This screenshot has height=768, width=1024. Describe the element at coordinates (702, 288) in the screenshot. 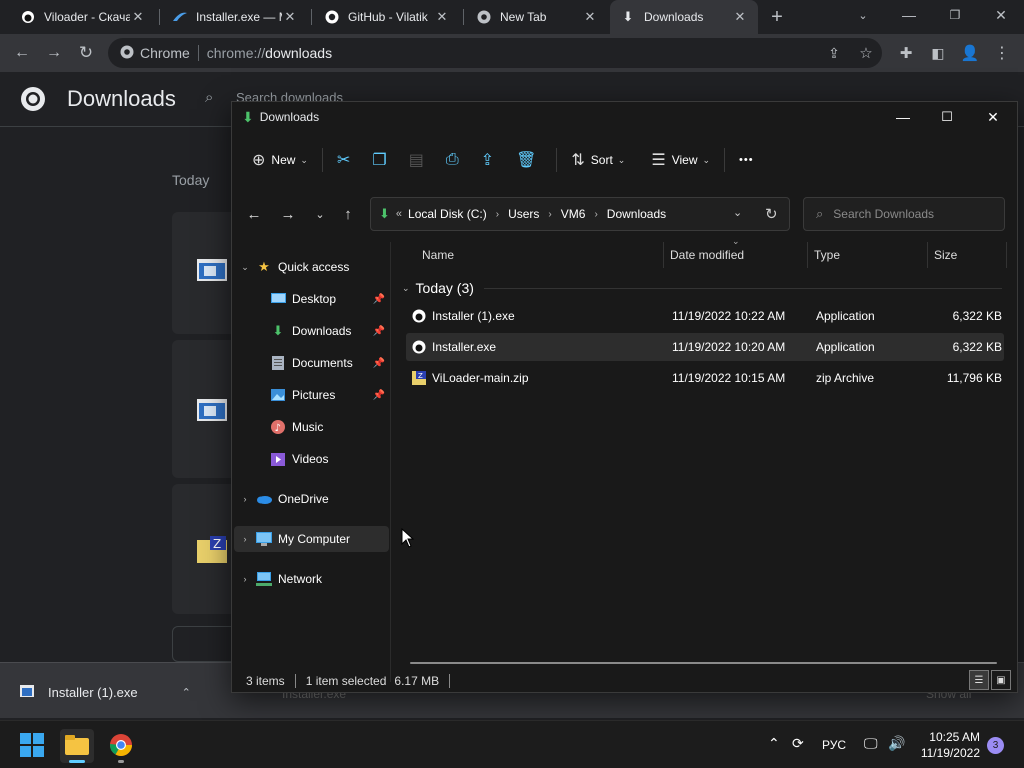

I see `group-header-today: ⌄ Today (3)` at that location.